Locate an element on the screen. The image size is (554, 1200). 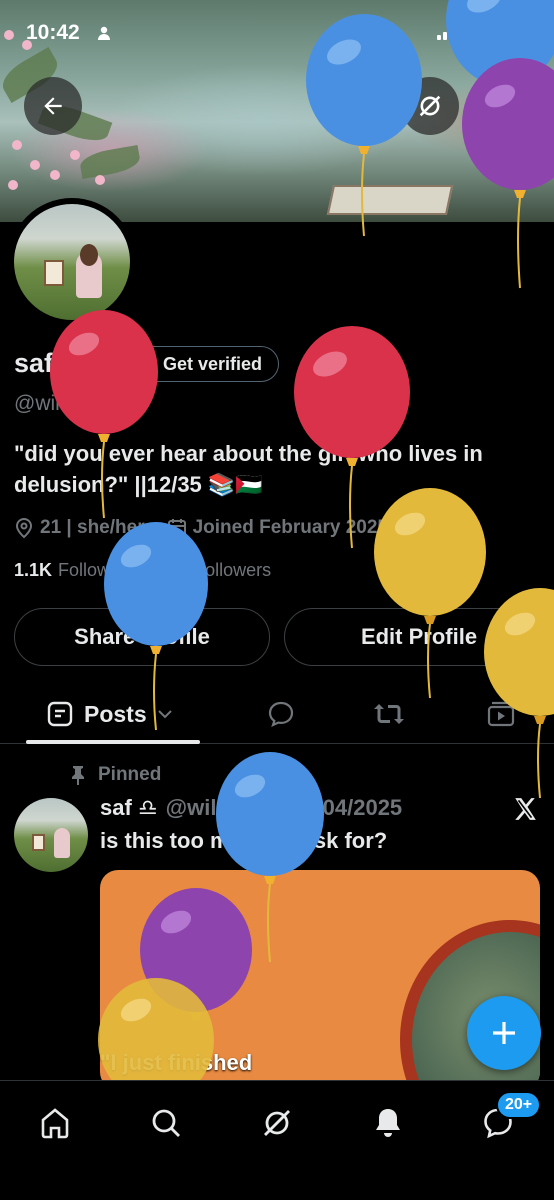
get-verified-button: Get verified is located at coordinates (201, 364).